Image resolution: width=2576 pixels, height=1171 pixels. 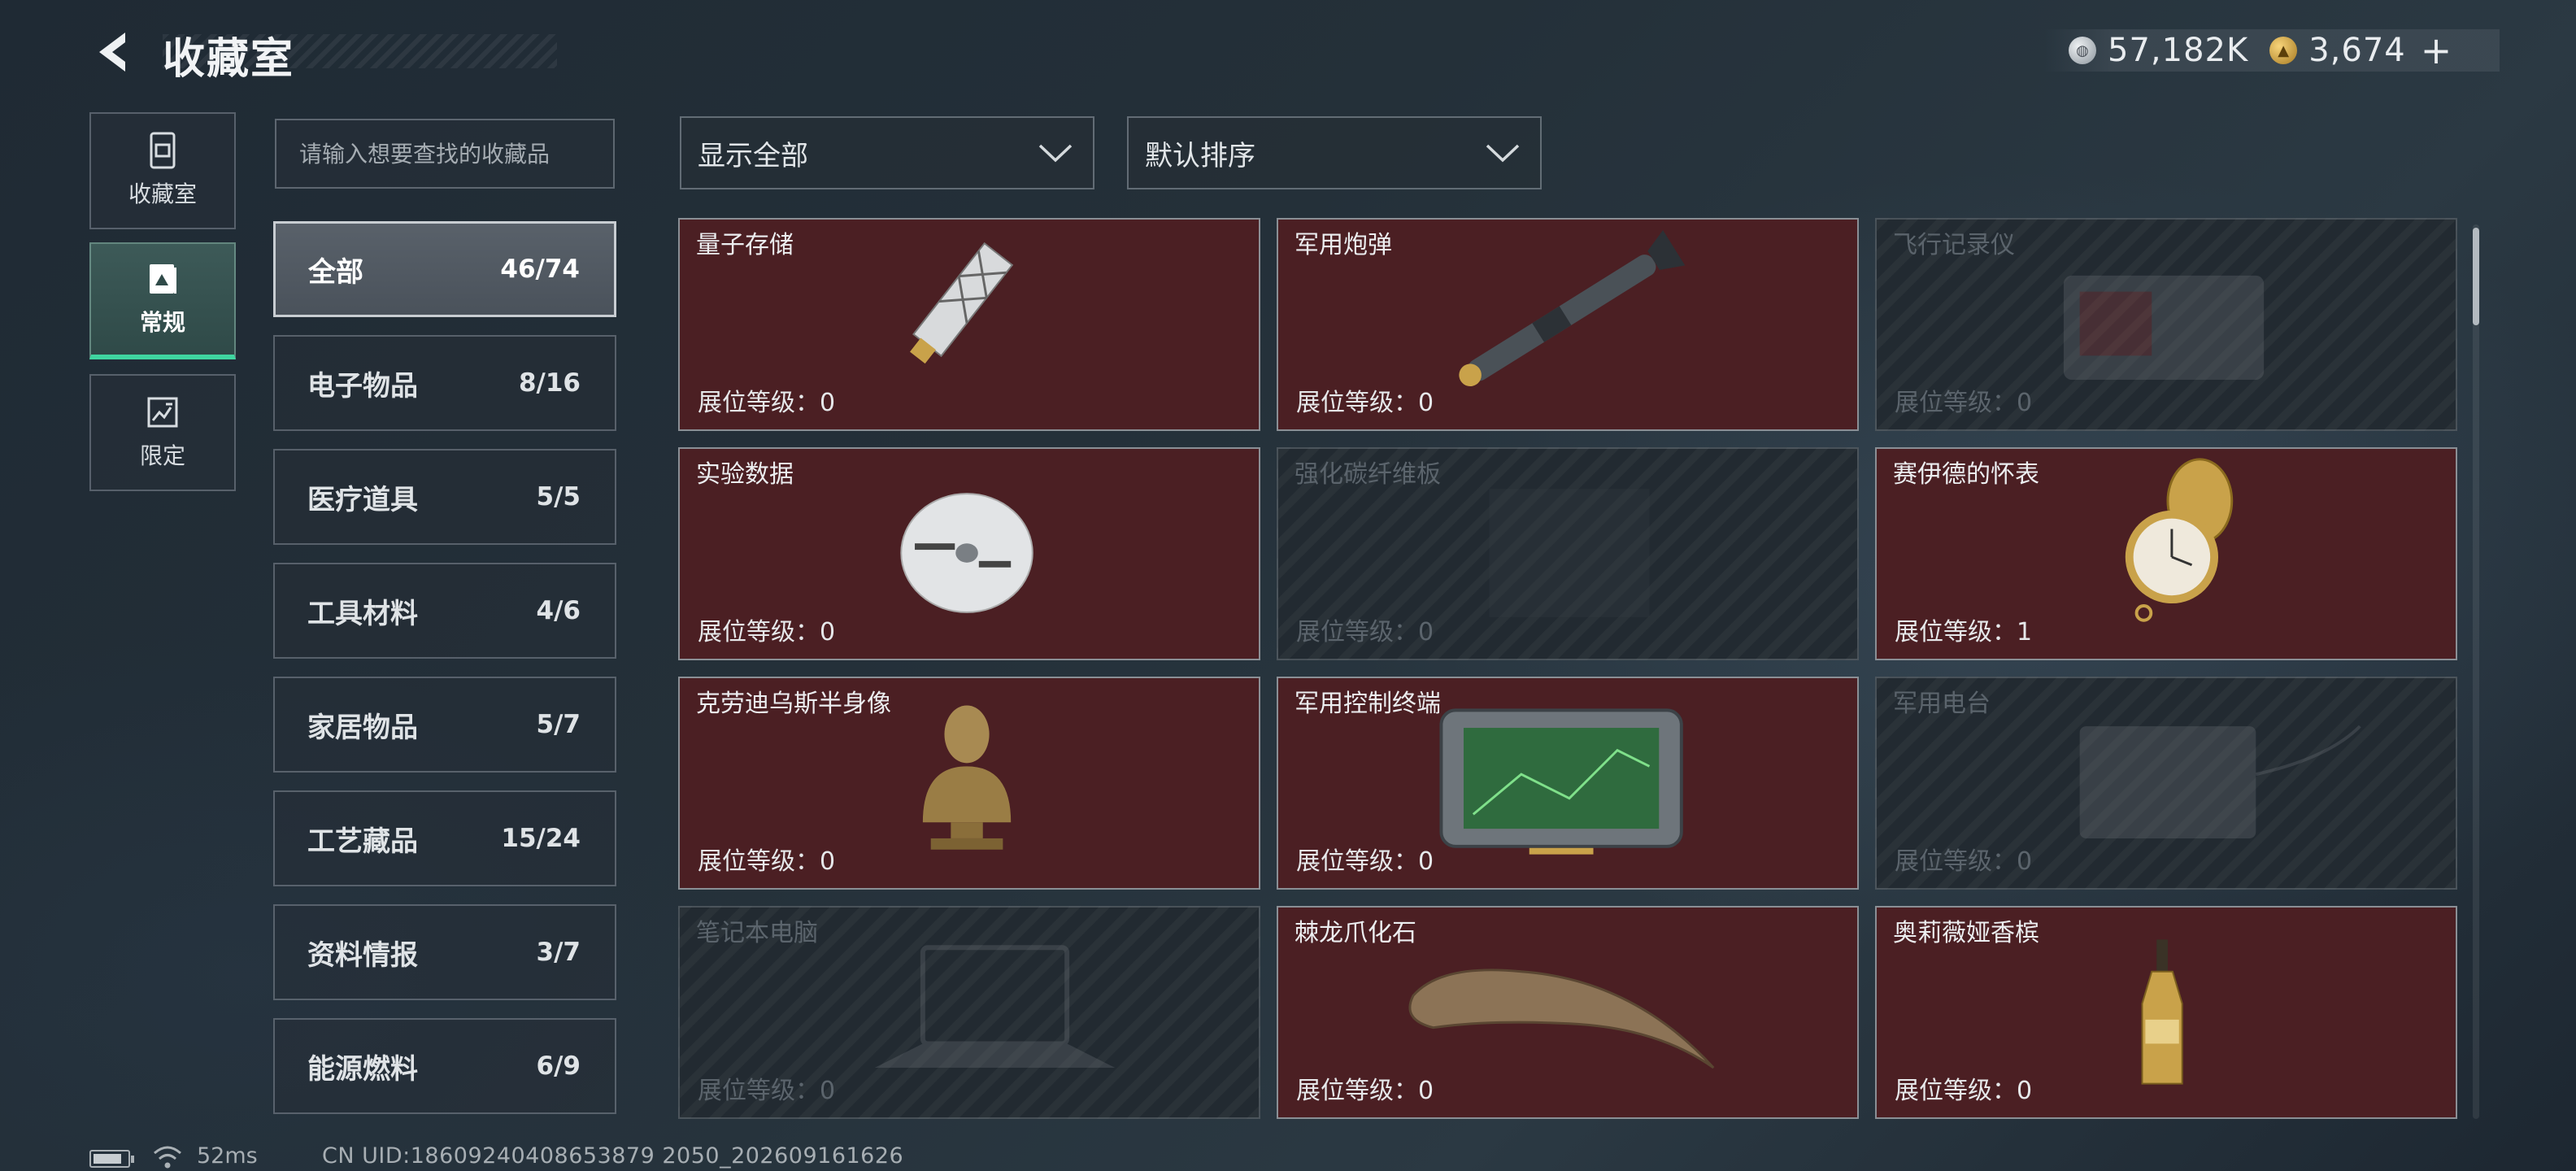 What do you see at coordinates (1568, 1013) in the screenshot?
I see `collectible-card: 棘龙爪化石 展位等级：0` at bounding box center [1568, 1013].